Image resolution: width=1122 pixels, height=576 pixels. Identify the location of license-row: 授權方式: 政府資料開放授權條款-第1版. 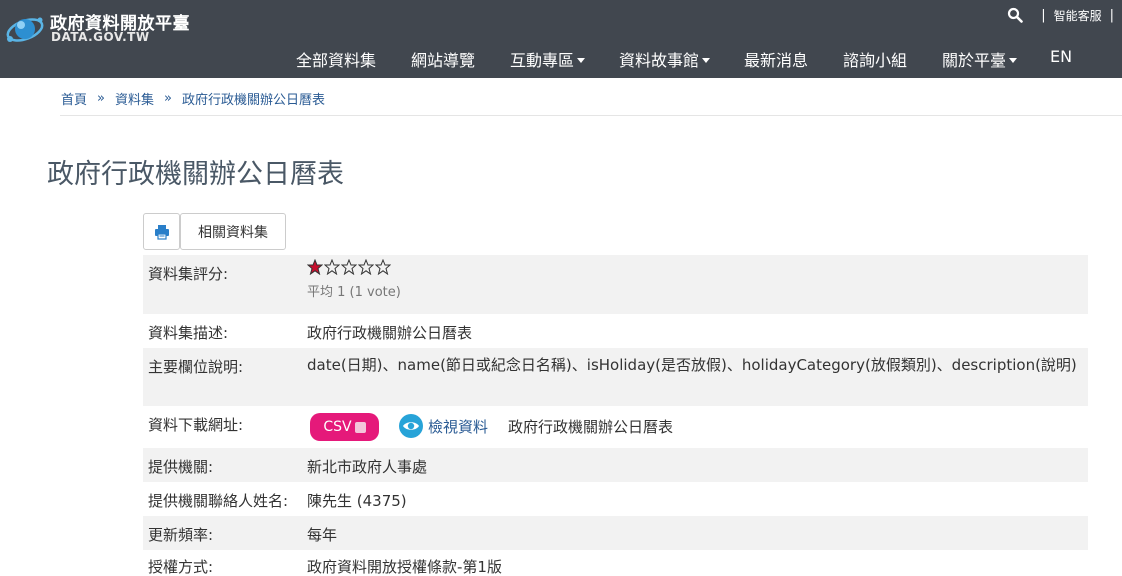
(615, 563).